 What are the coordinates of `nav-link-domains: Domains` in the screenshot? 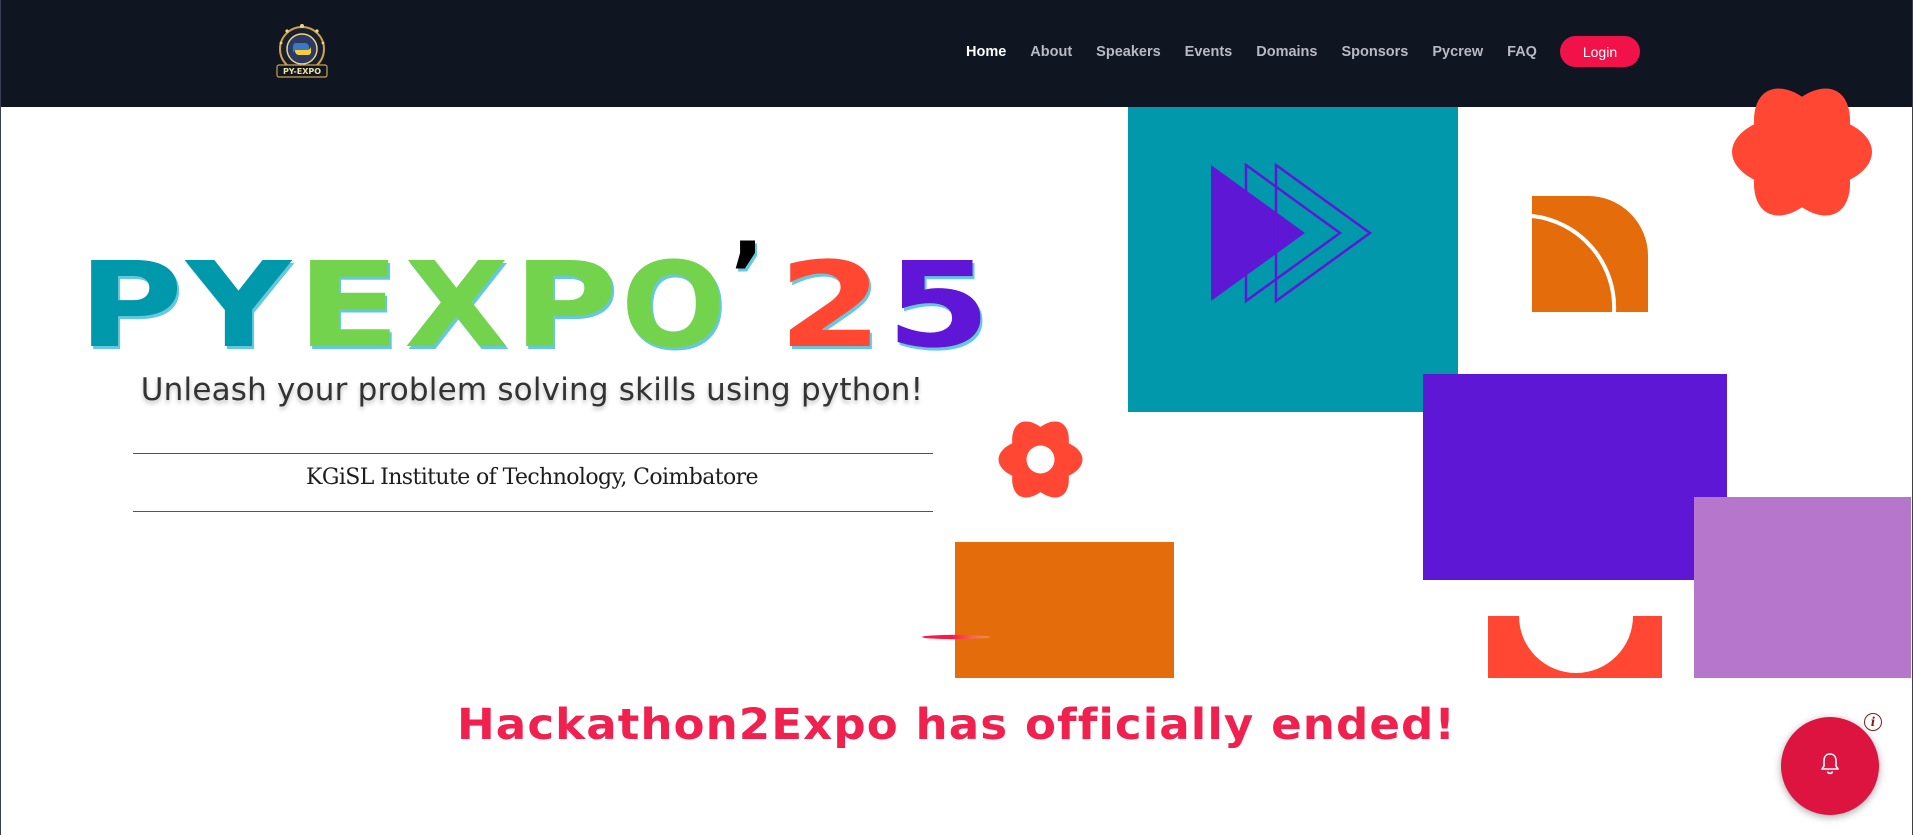 It's located at (1286, 52).